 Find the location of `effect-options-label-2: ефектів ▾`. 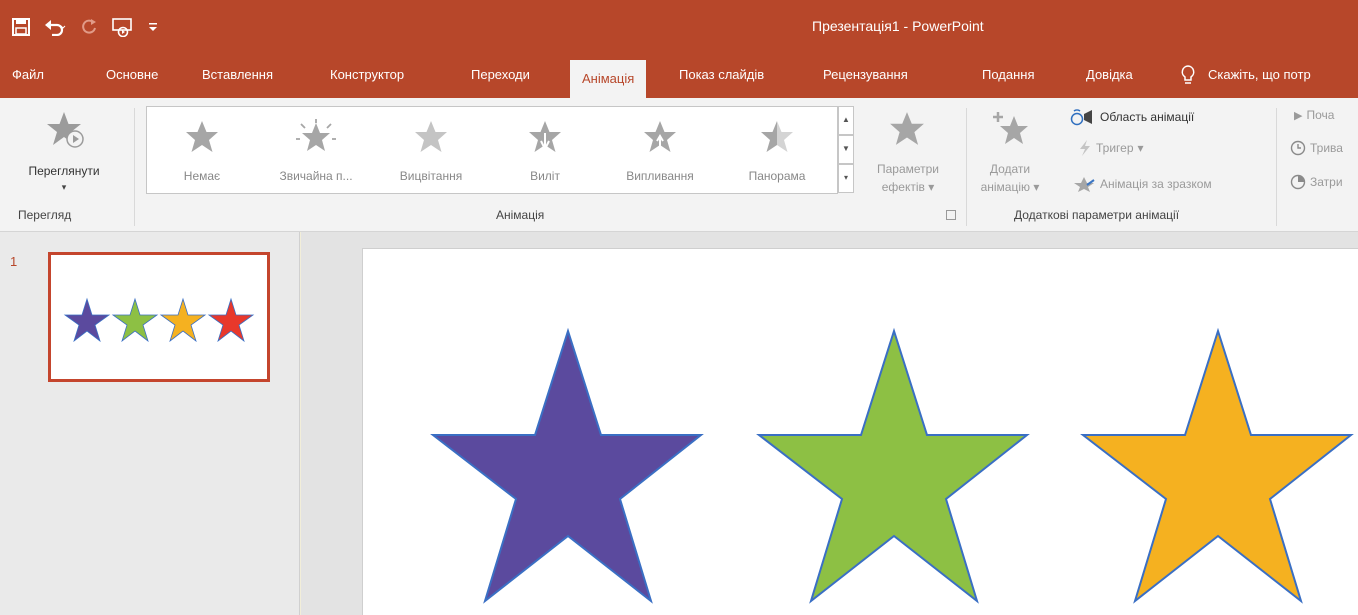

effect-options-label-2: ефектів ▾ is located at coordinates (908, 187).